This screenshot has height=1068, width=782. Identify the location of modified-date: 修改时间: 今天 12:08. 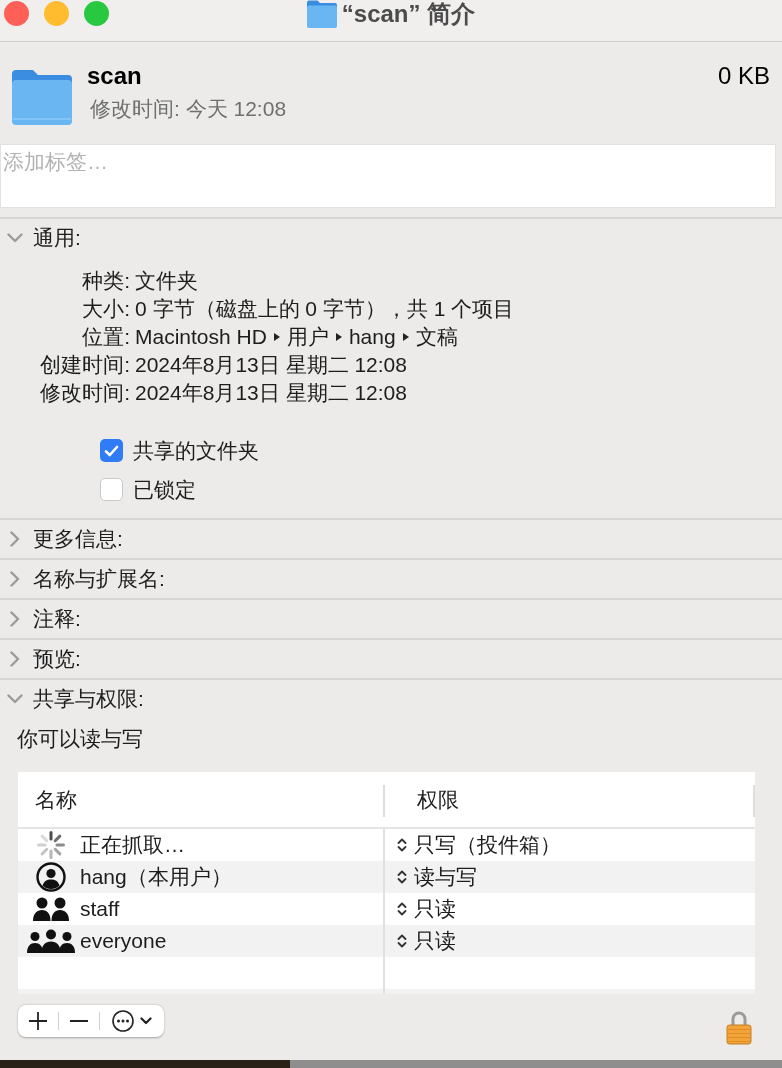
(188, 109).